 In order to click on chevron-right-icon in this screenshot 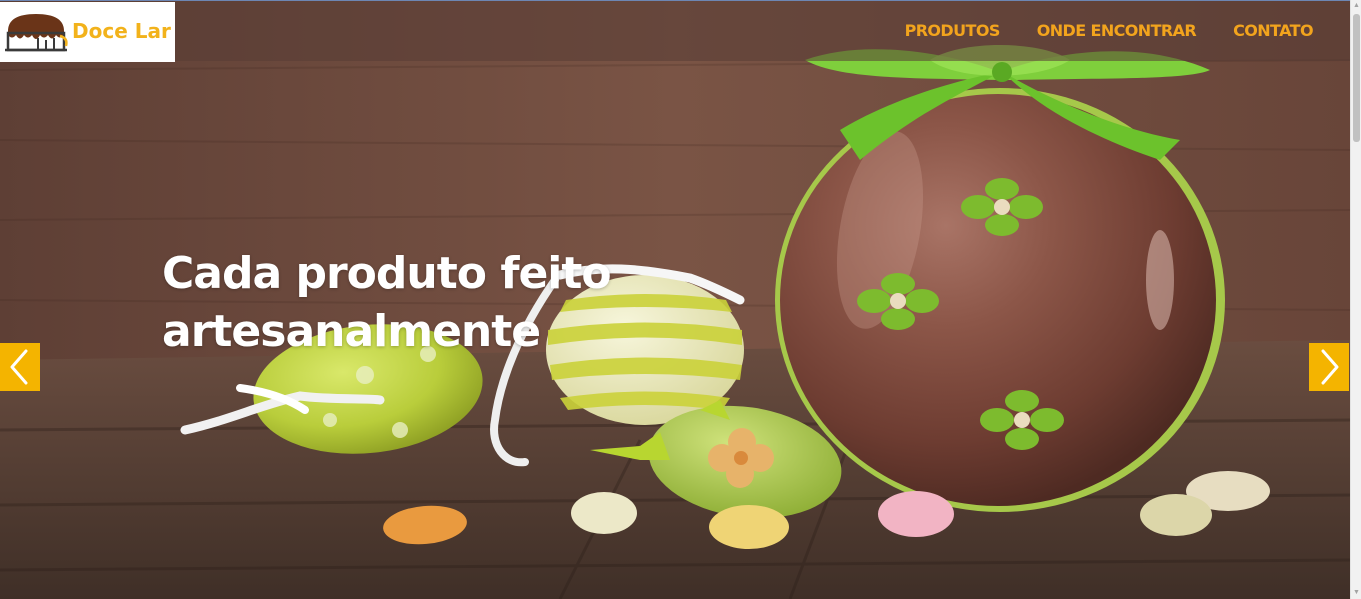, I will do `click(1330, 367)`.